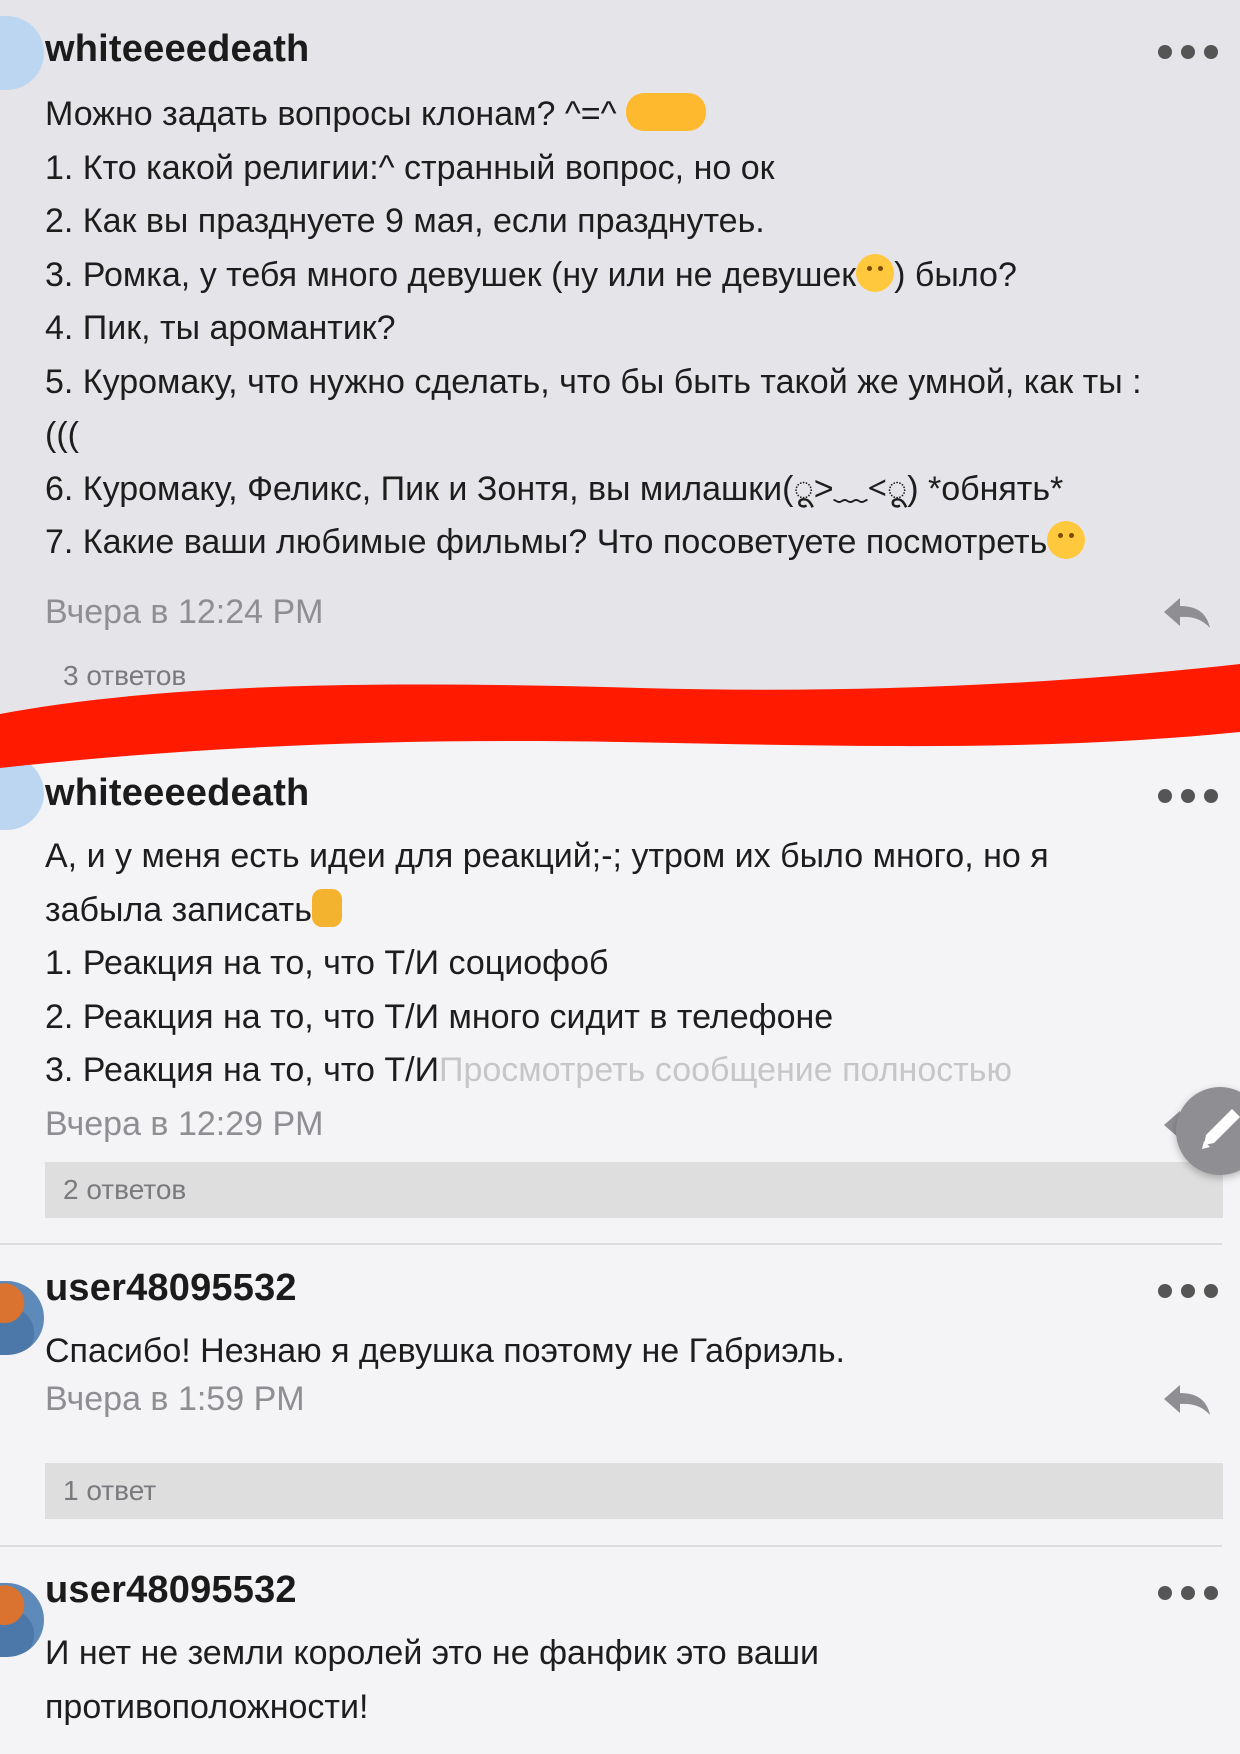 The image size is (1240, 1754). What do you see at coordinates (184, 612) in the screenshot?
I see `timestamp: Вчера в 12:24 PM` at bounding box center [184, 612].